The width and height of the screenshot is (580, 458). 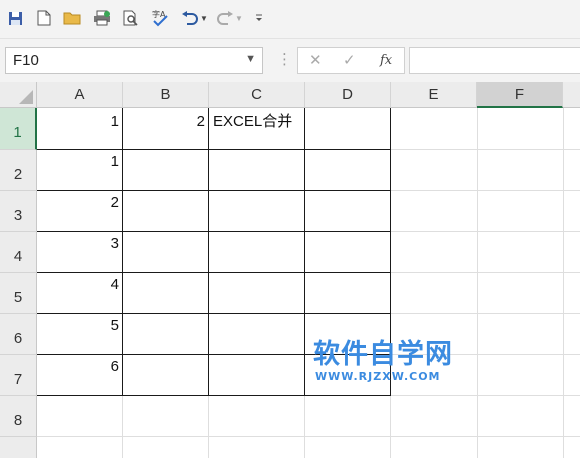 I want to click on redo-dropdown-icon: ▼, so click(x=239, y=18).